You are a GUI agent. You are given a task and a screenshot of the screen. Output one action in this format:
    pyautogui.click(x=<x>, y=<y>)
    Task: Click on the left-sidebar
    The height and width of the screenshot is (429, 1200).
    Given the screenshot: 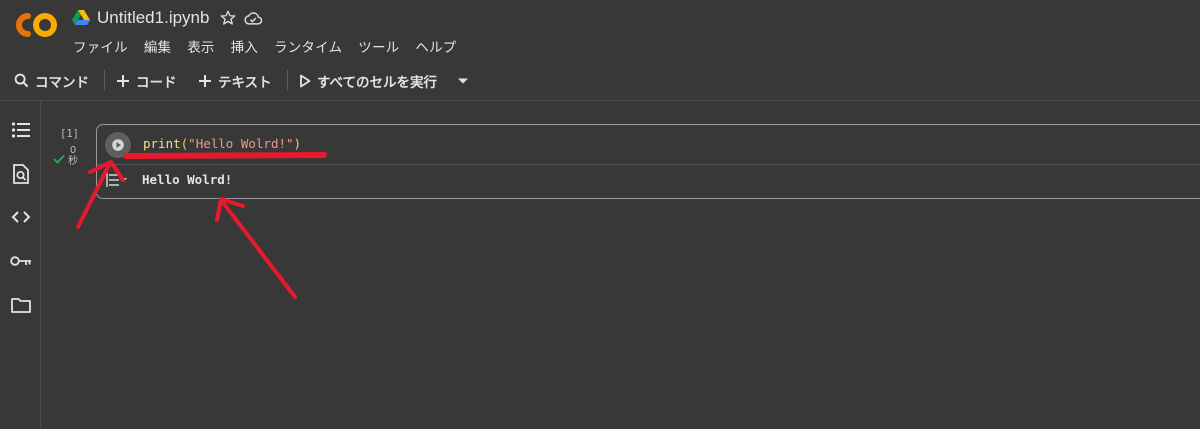 What is the action you would take?
    pyautogui.click(x=20, y=265)
    